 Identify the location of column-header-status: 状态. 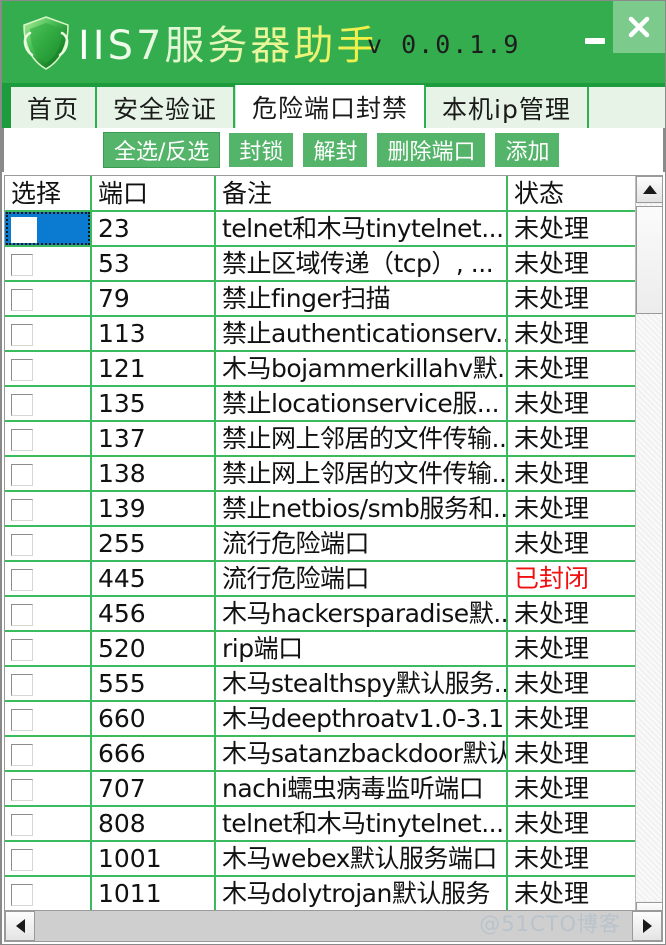
(573, 194).